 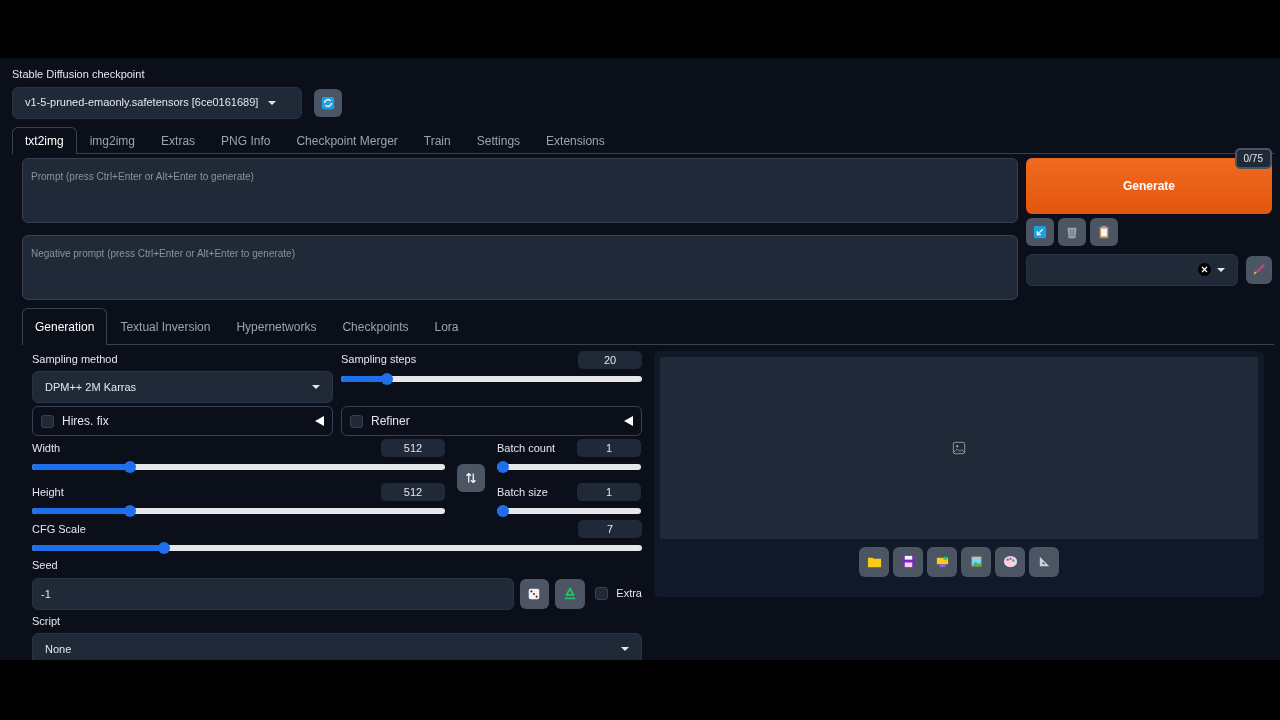 I want to click on script-dropdown: None, so click(x=337, y=646).